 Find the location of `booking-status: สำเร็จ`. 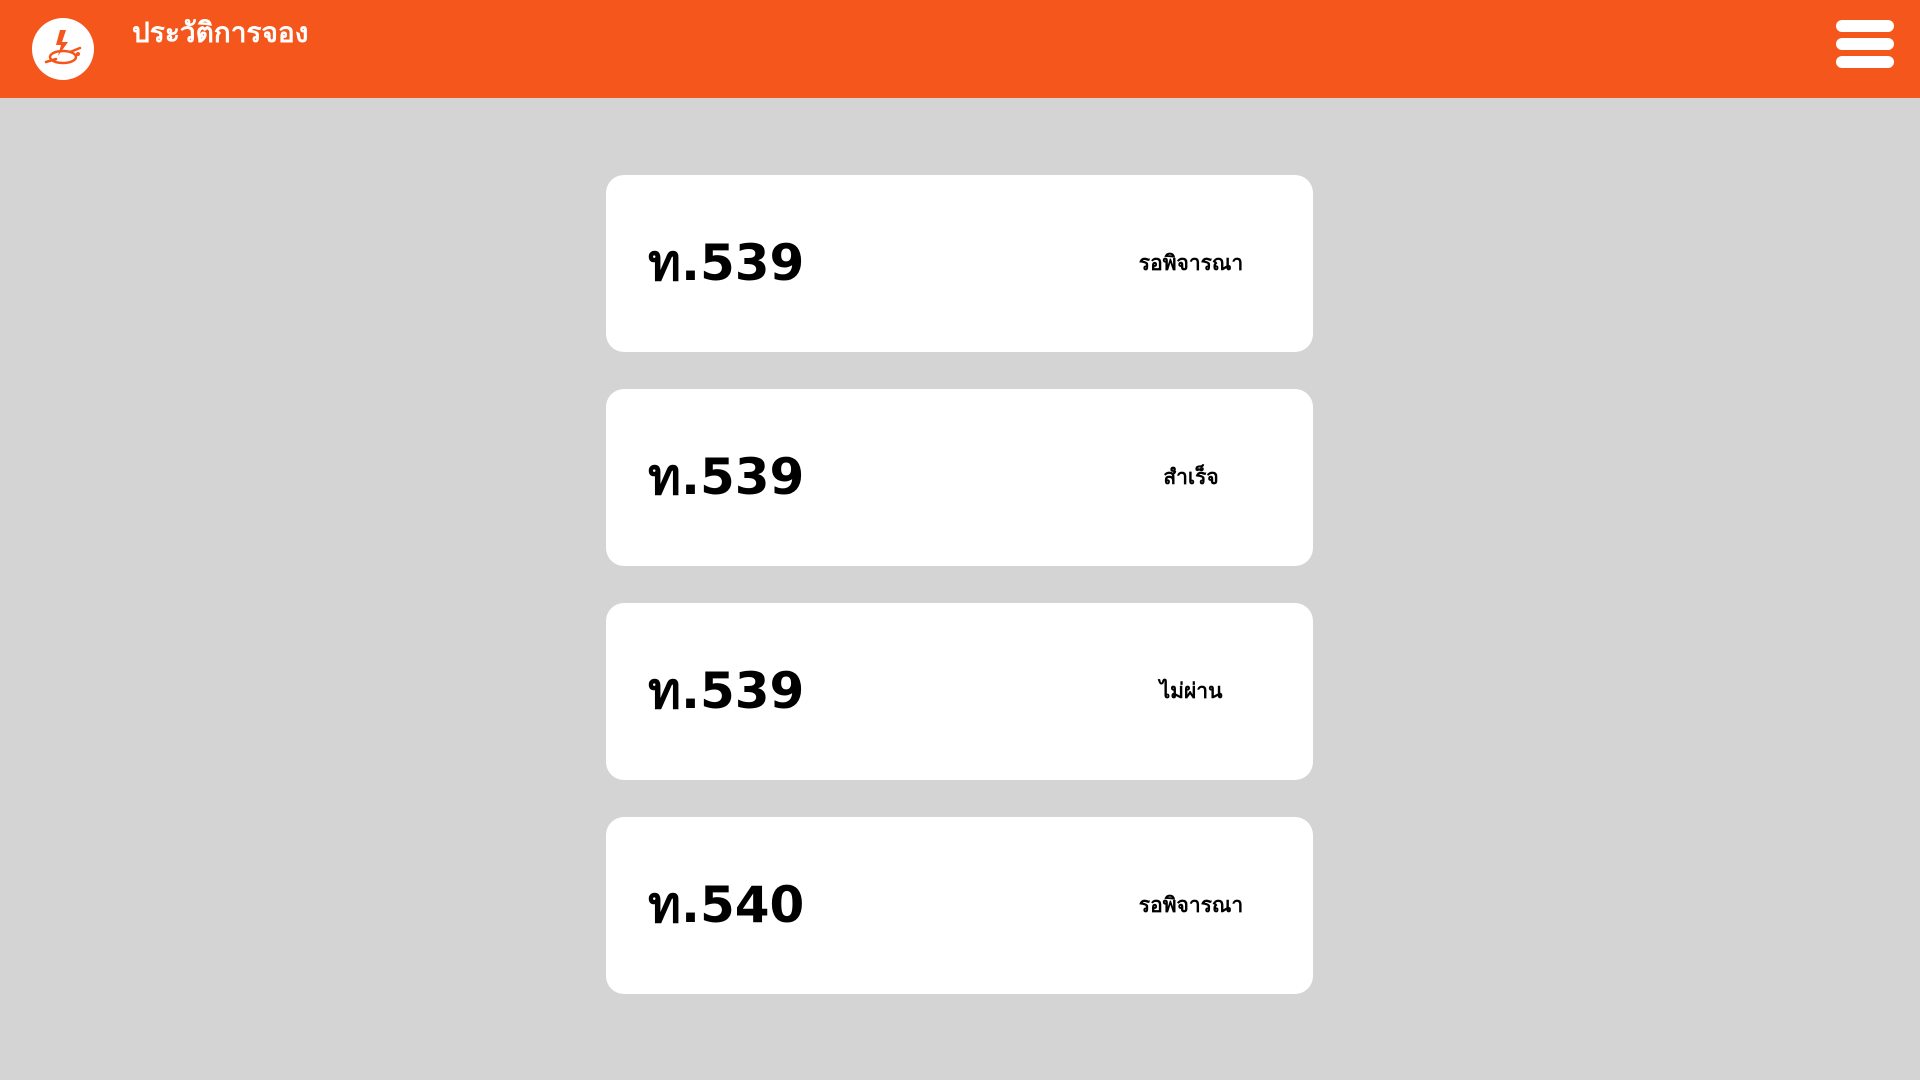

booking-status: สำเร็จ is located at coordinates (1191, 477).